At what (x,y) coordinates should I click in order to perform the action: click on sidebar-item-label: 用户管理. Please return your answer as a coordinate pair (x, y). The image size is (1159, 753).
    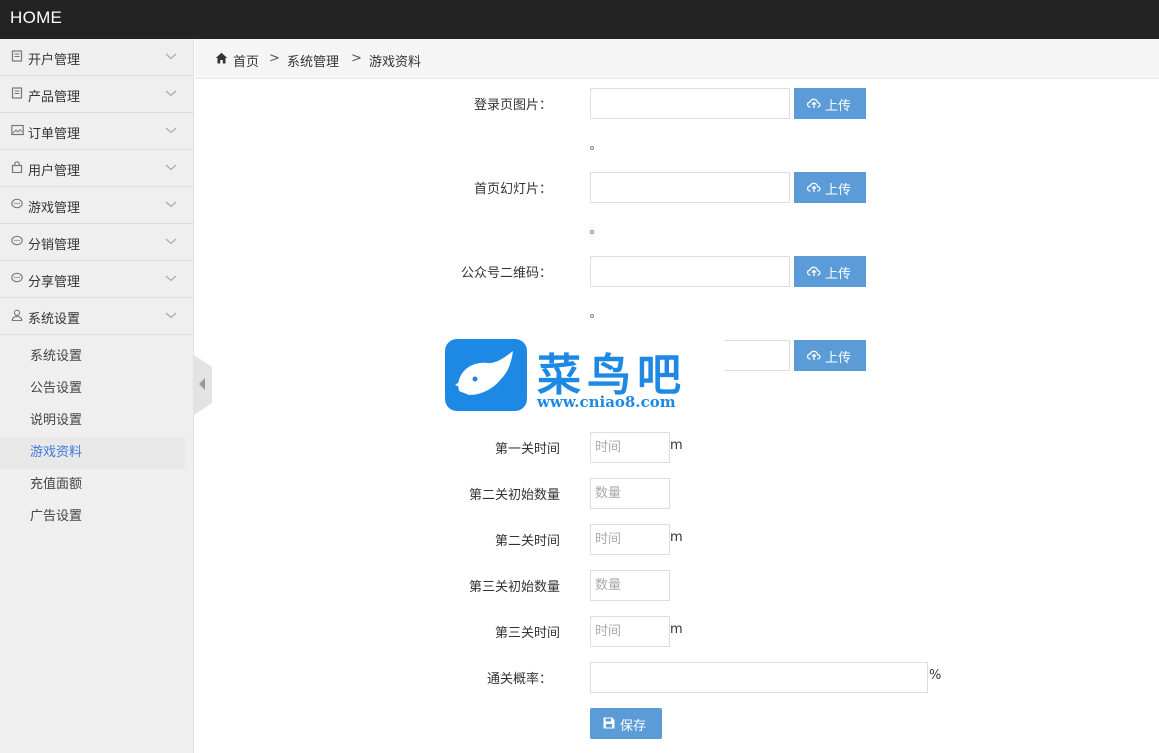
    Looking at the image, I should click on (54, 171).